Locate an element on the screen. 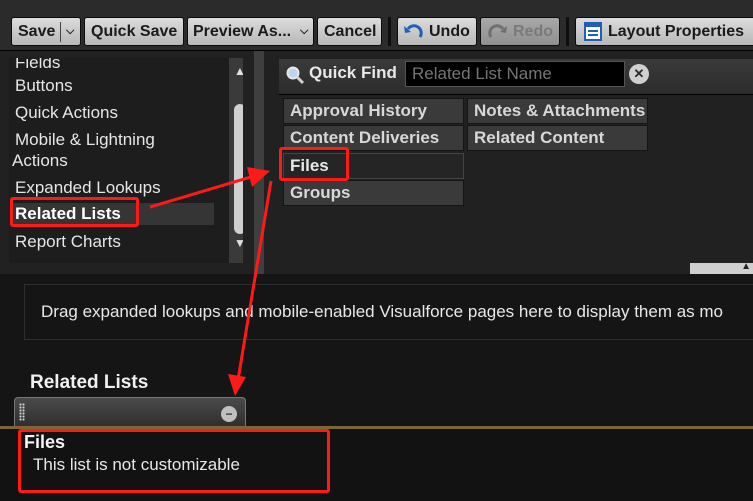 This screenshot has width=753, height=501. redo-button: Redo is located at coordinates (520, 31).